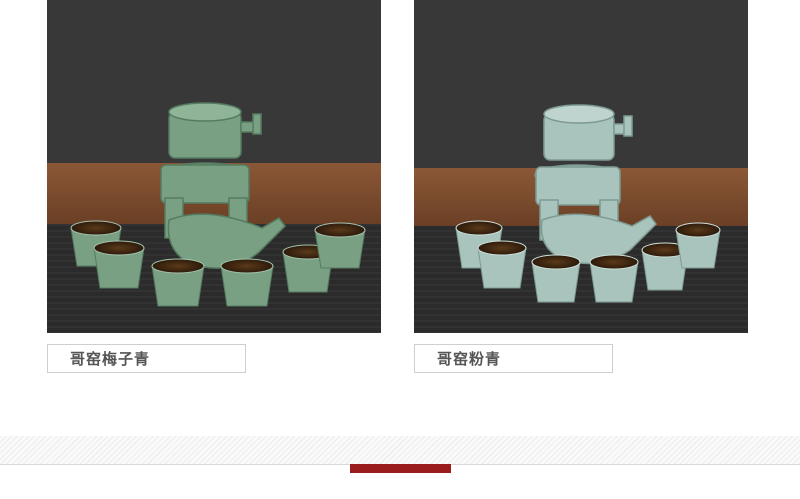 This screenshot has height=499, width=800. Describe the element at coordinates (400, 450) in the screenshot. I see `section-divider-band` at that location.